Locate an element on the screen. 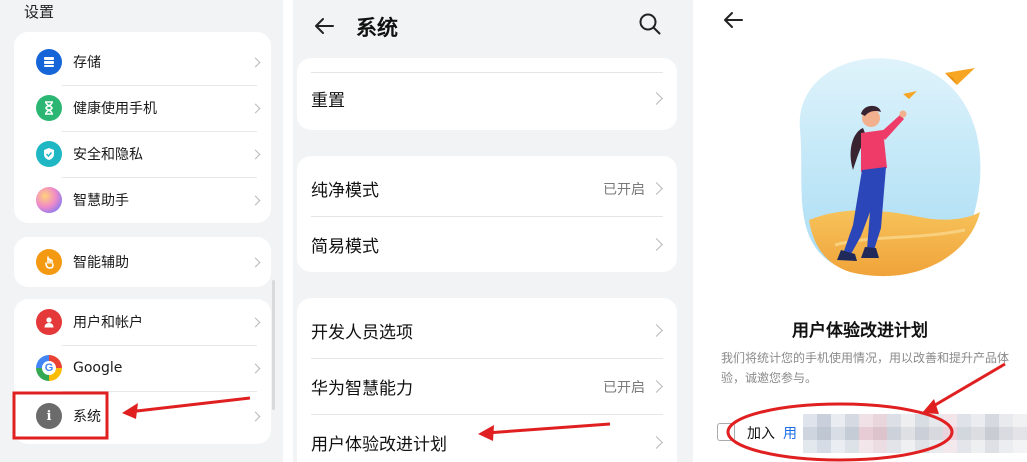  settings-title: 设置 is located at coordinates (39, 12).